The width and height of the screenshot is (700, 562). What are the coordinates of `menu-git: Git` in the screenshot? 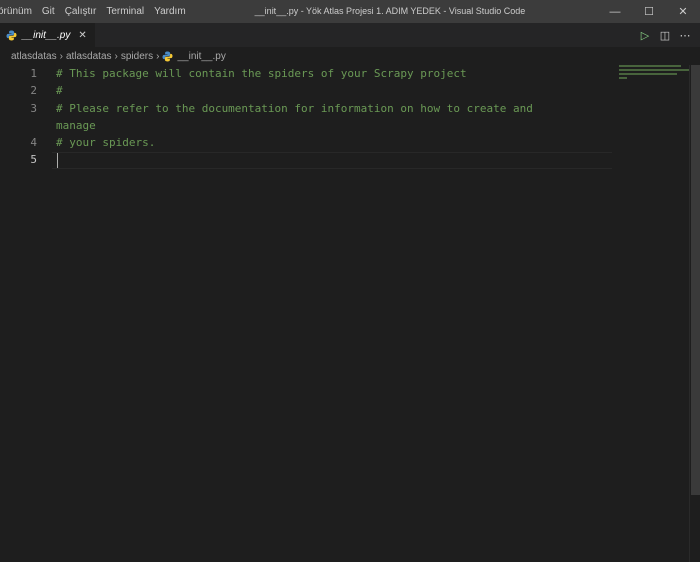 It's located at (48, 11).